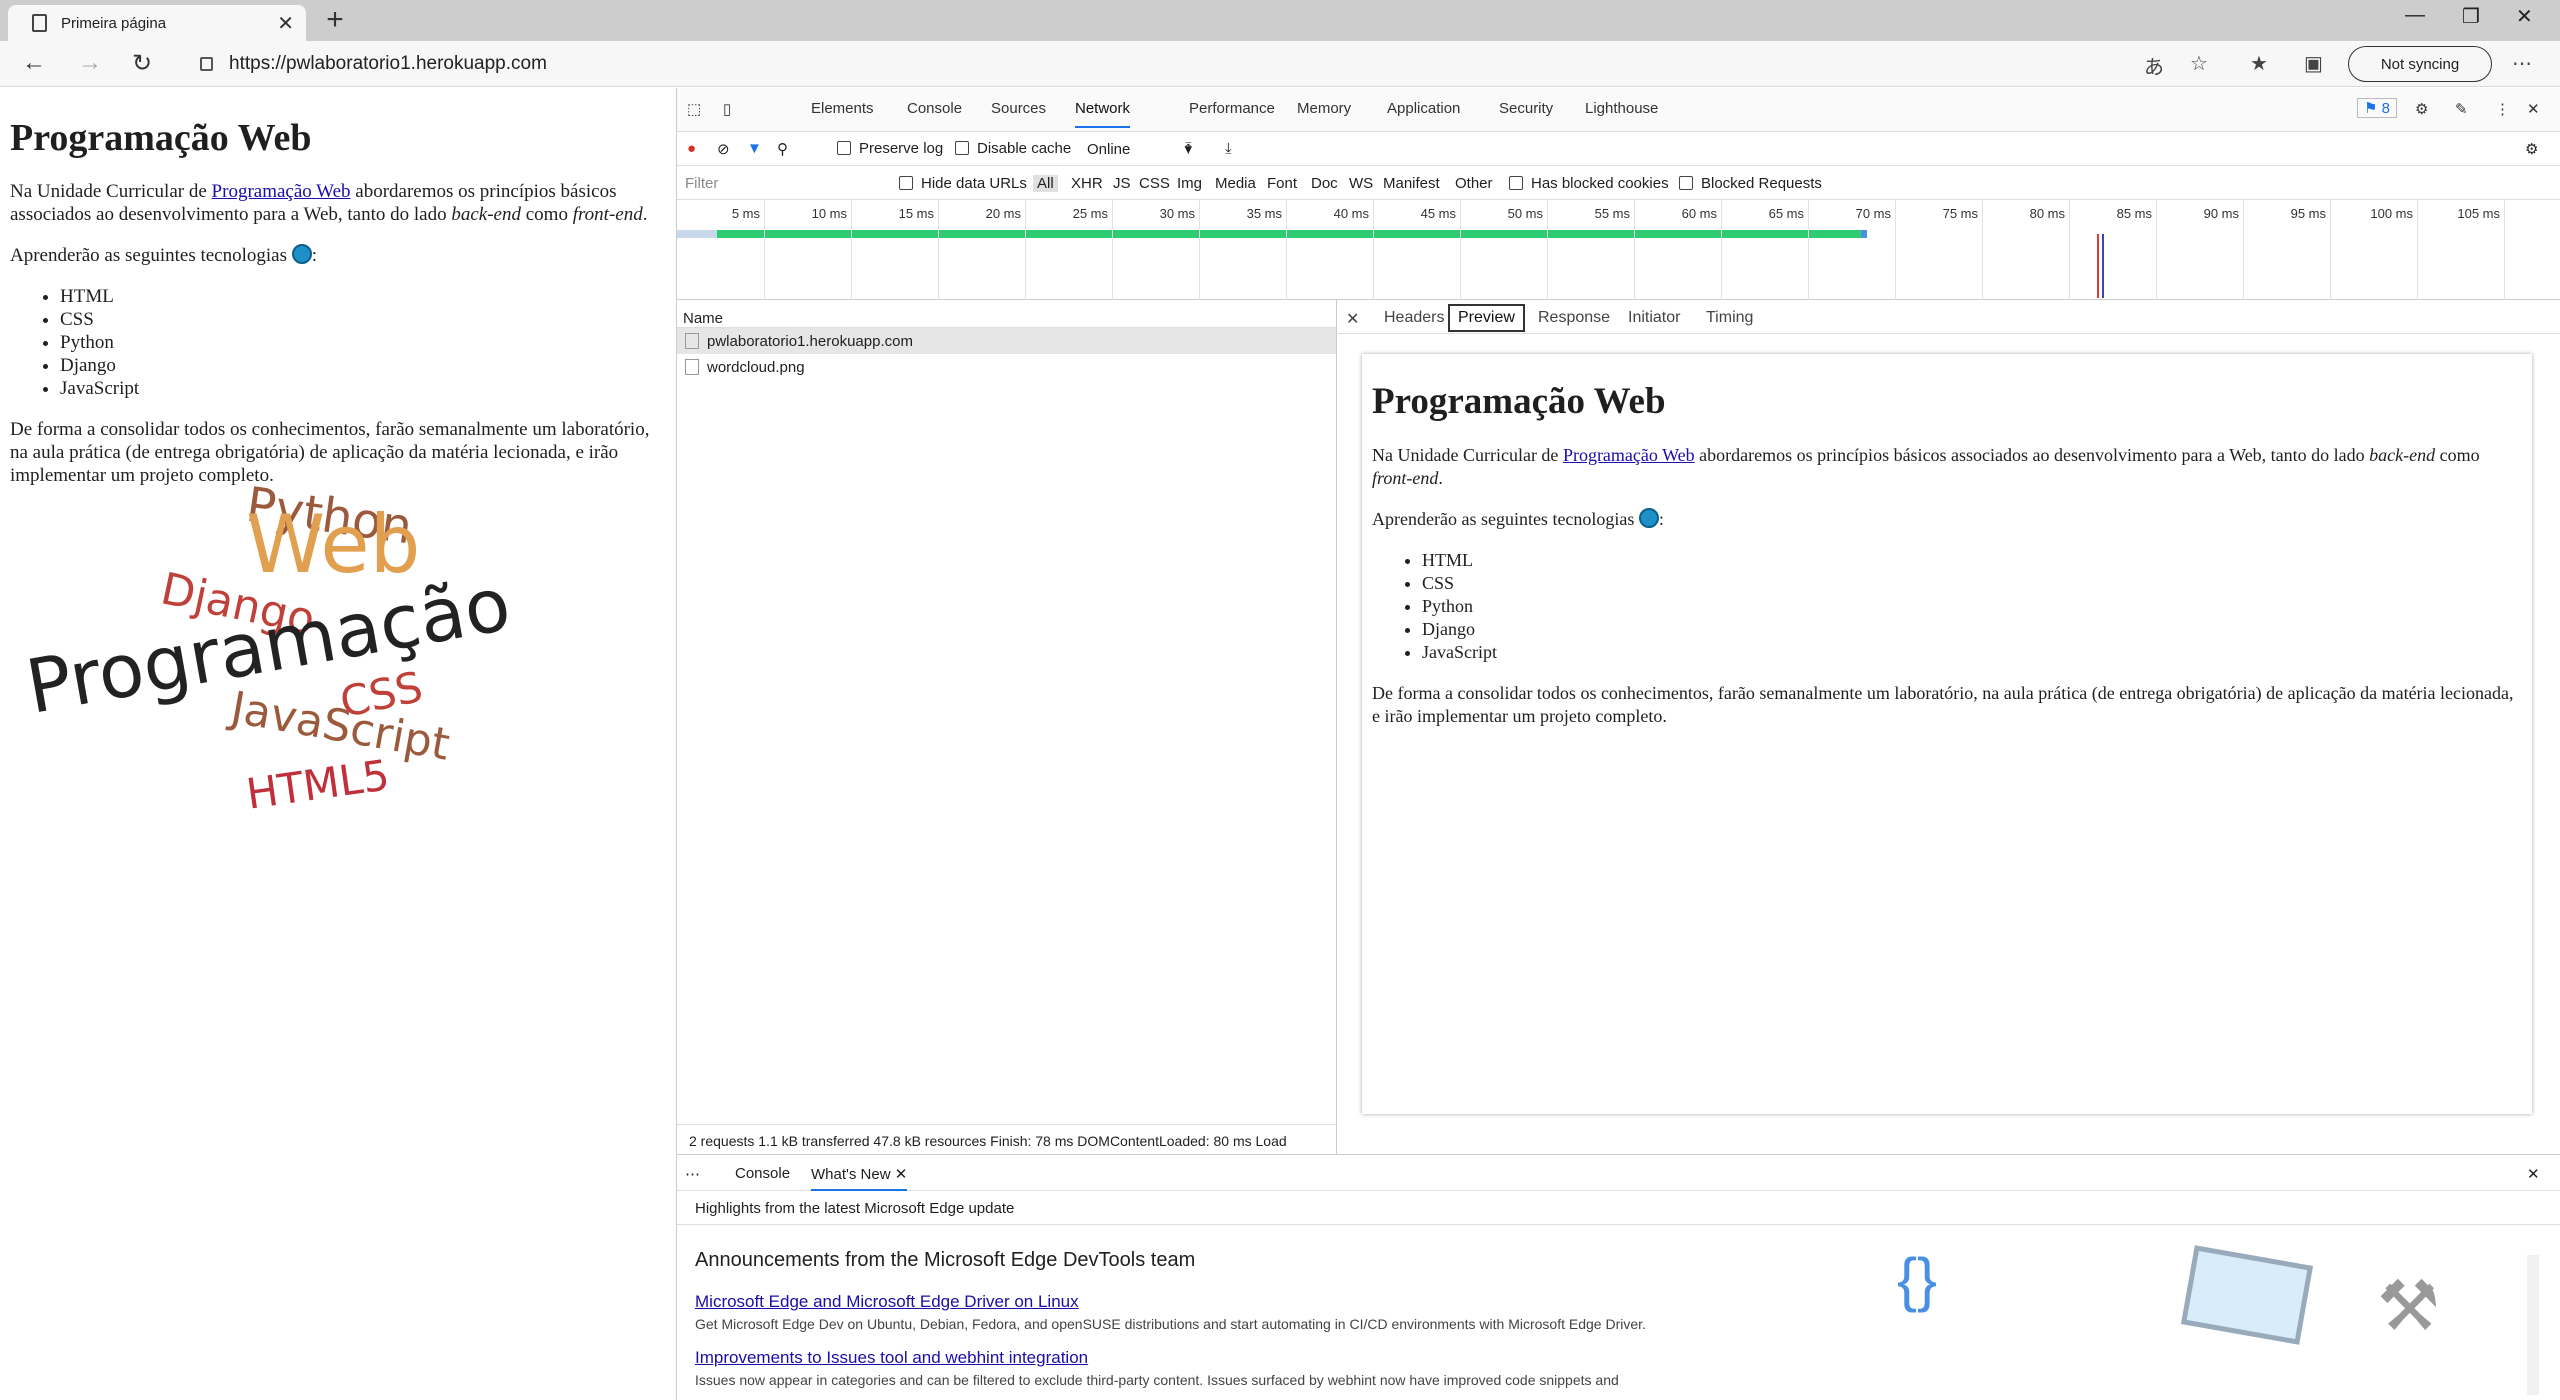 The width and height of the screenshot is (2560, 1400). I want to click on tab-lighthouse: Lighthouse, so click(1621, 108).